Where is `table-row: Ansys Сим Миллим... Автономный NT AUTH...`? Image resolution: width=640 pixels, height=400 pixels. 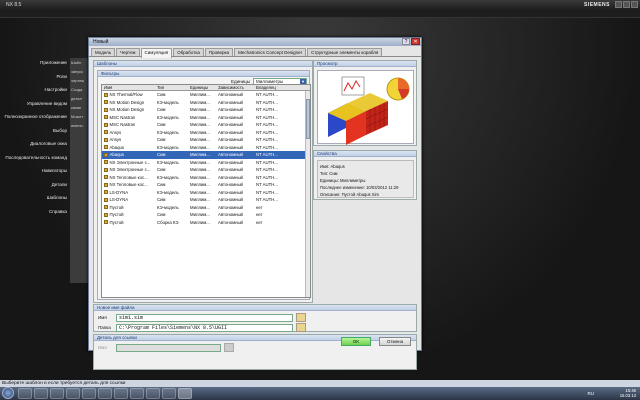
table-row: Ansys Сим Миллим... Автономный NT AUTH... is located at coordinates (206, 140).